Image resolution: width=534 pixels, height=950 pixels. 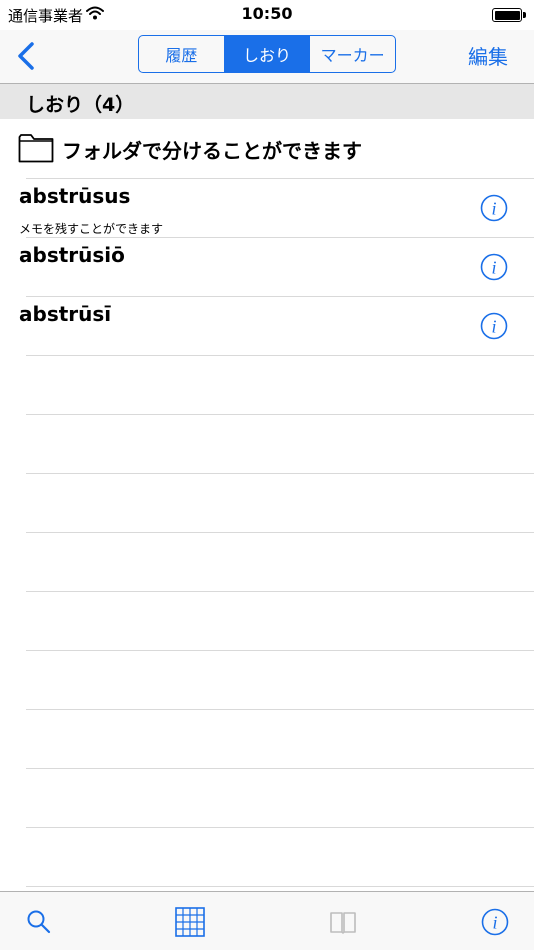 I want to click on navigation-bar: 履歴 しおり マーカー 編集, so click(x=267, y=57).